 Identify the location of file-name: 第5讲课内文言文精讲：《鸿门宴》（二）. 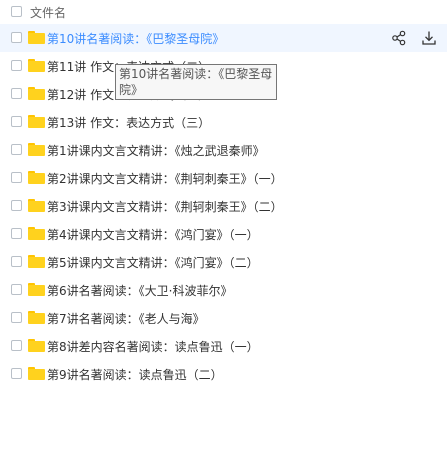
(153, 262).